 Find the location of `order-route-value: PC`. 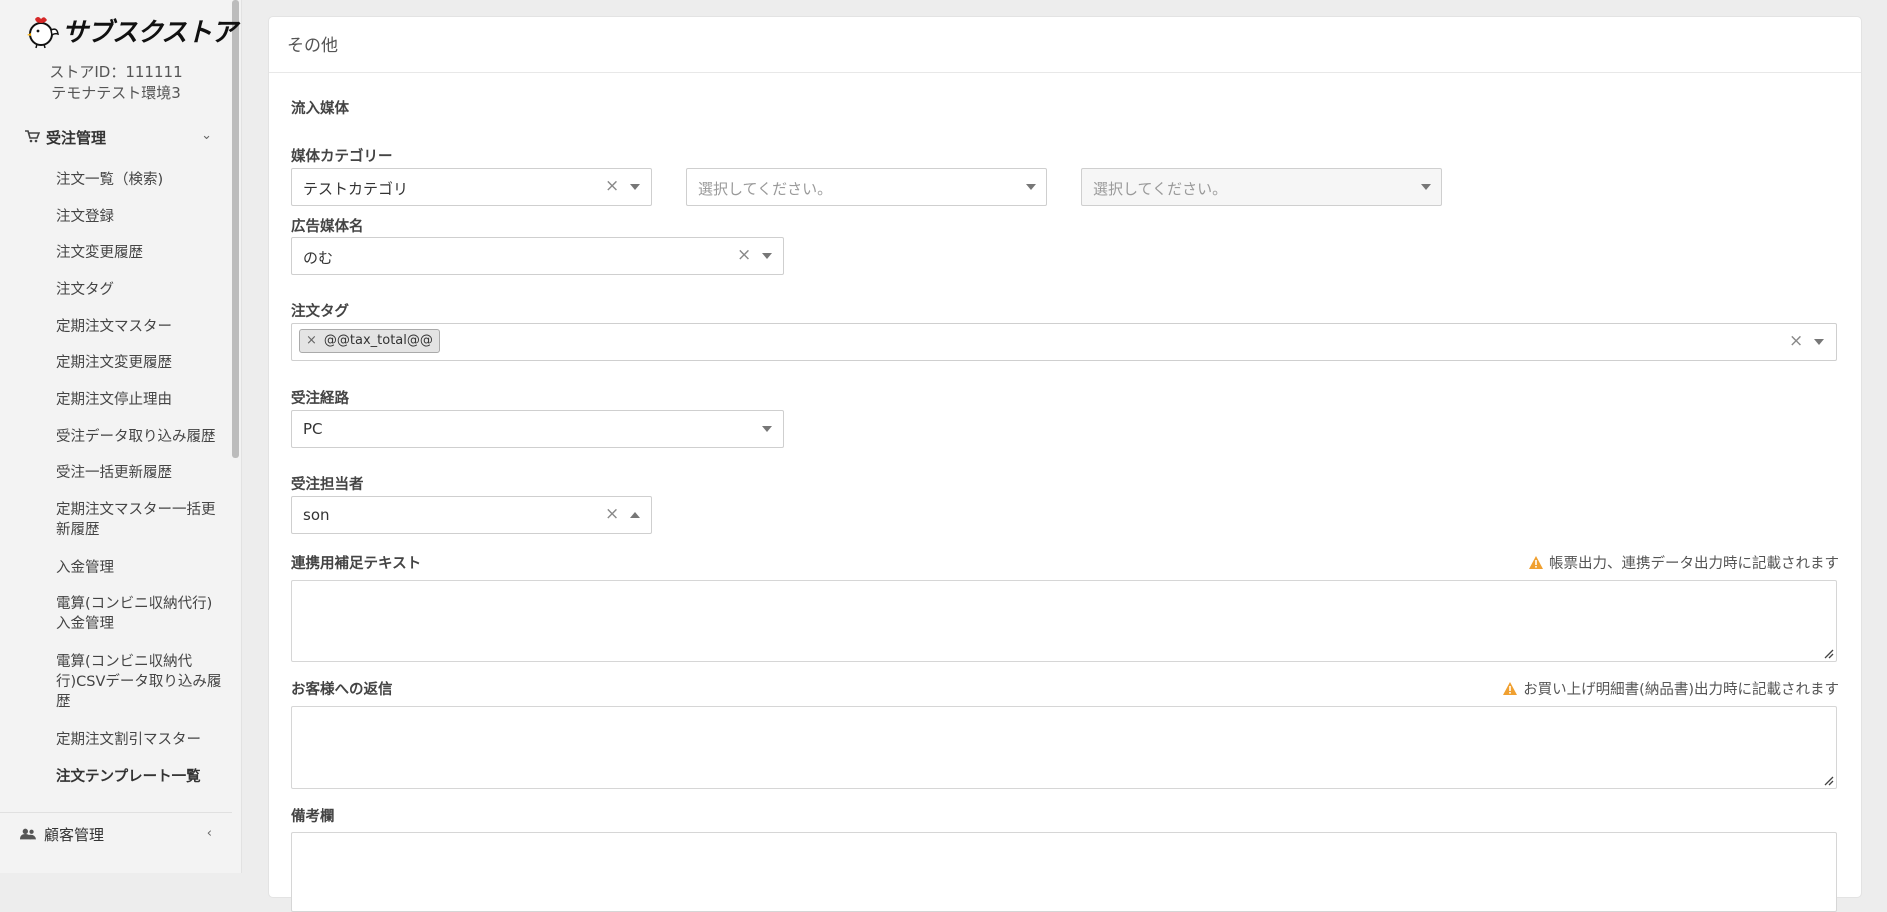

order-route-value: PC is located at coordinates (313, 429).